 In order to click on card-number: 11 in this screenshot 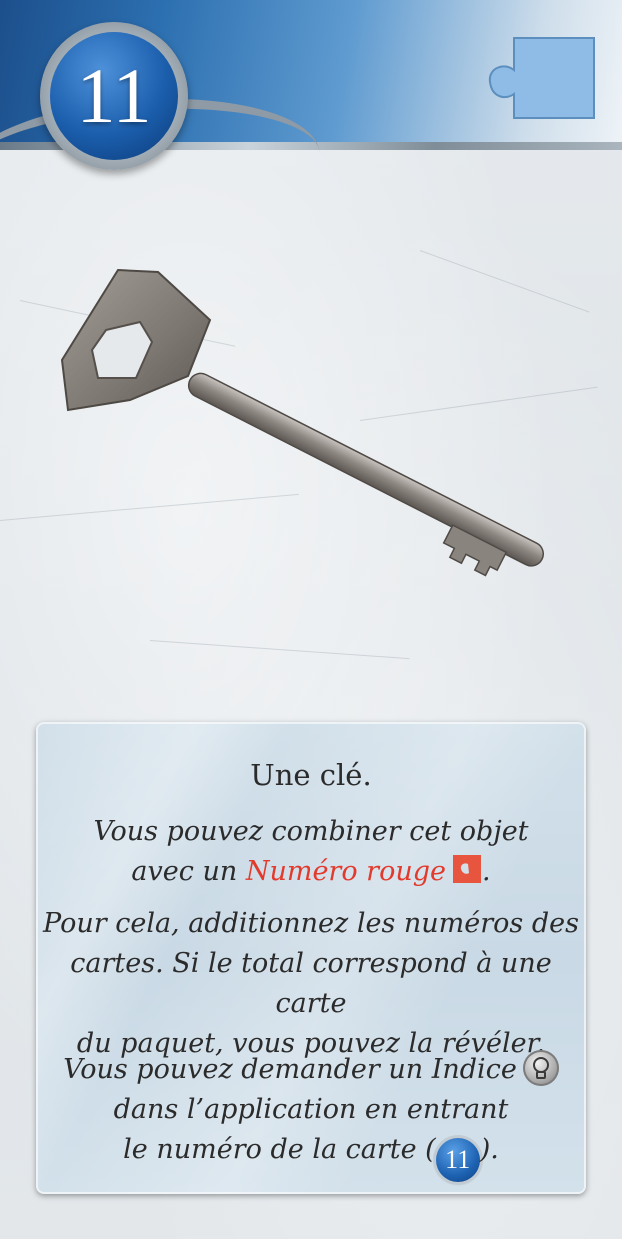, I will do `click(114, 95)`.